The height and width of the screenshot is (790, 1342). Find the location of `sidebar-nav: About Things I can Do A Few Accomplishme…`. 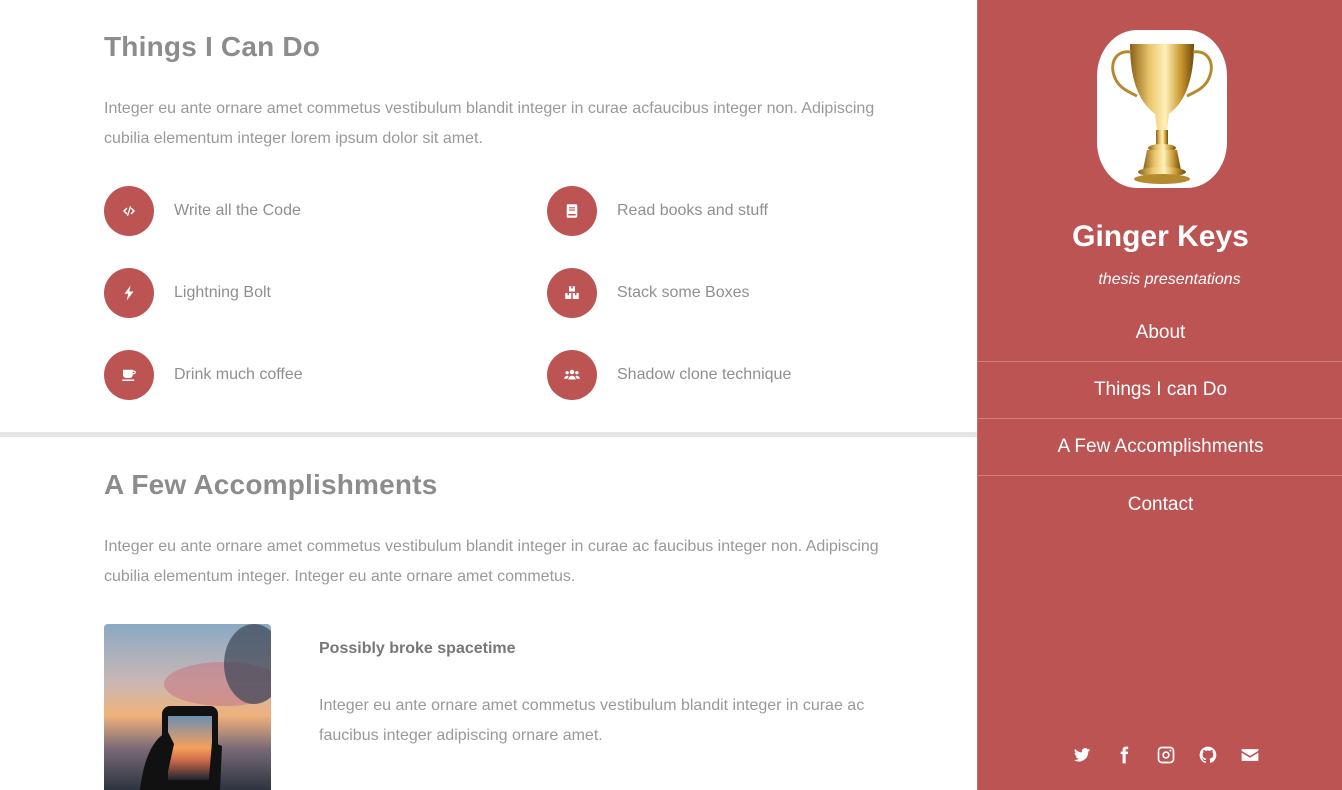

sidebar-nav: About Things I can Do A Few Accomplishme… is located at coordinates (1160, 419).